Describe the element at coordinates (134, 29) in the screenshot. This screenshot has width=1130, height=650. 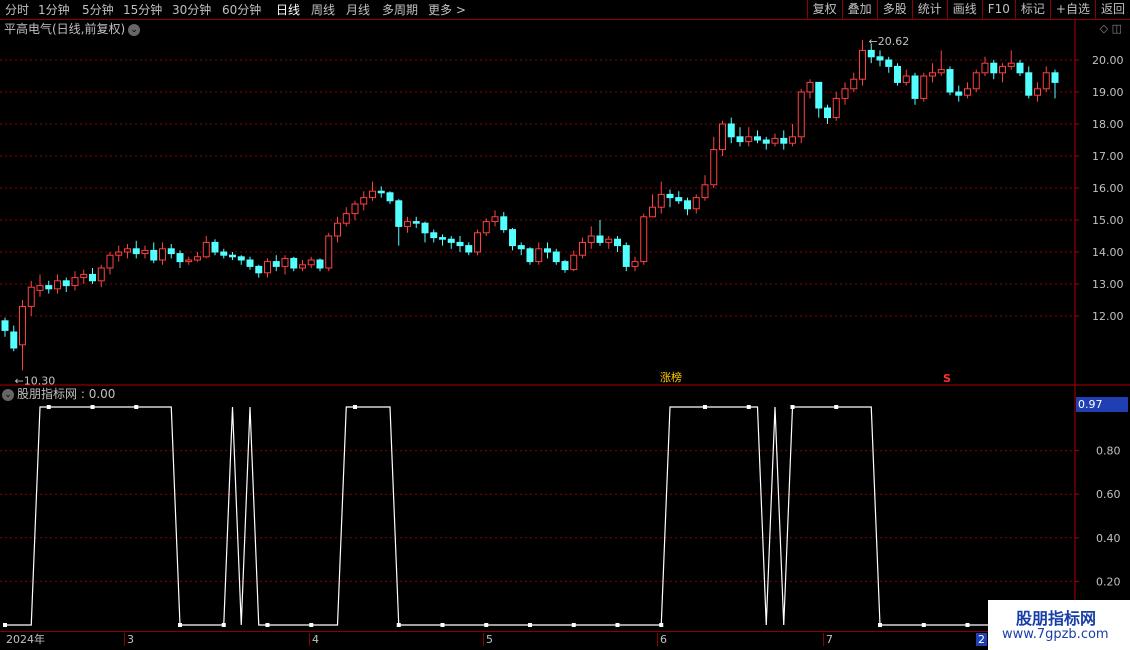
I see `chevron-down-icon: ⌄` at that location.